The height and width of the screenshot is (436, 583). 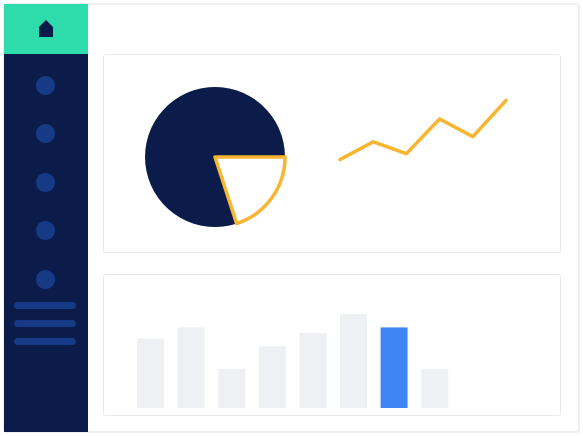 I want to click on sidebar, so click(x=46, y=218).